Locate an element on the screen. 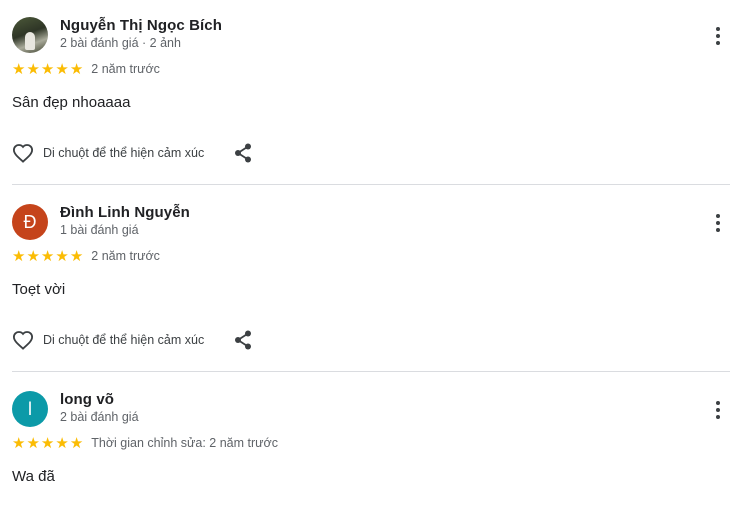 The height and width of the screenshot is (522, 733). review-text: Toẹt vời is located at coordinates (39, 289).